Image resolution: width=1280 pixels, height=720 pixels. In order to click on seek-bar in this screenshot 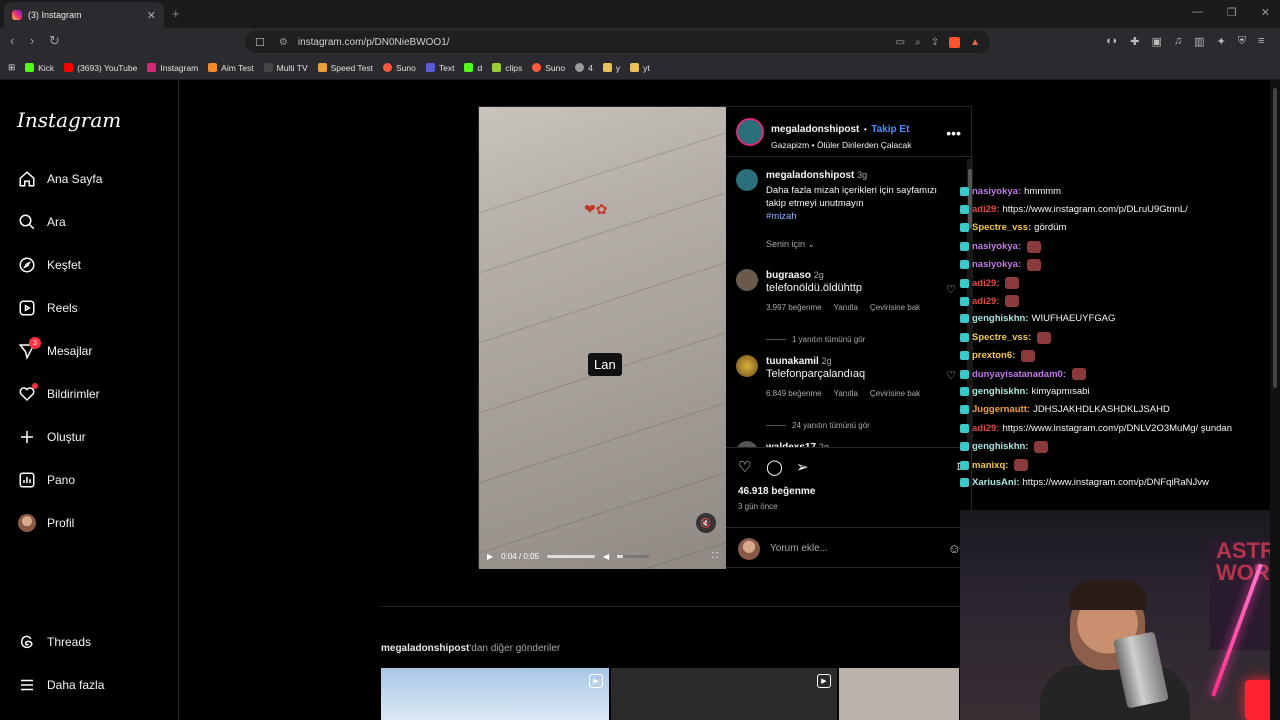, I will do `click(570, 556)`.